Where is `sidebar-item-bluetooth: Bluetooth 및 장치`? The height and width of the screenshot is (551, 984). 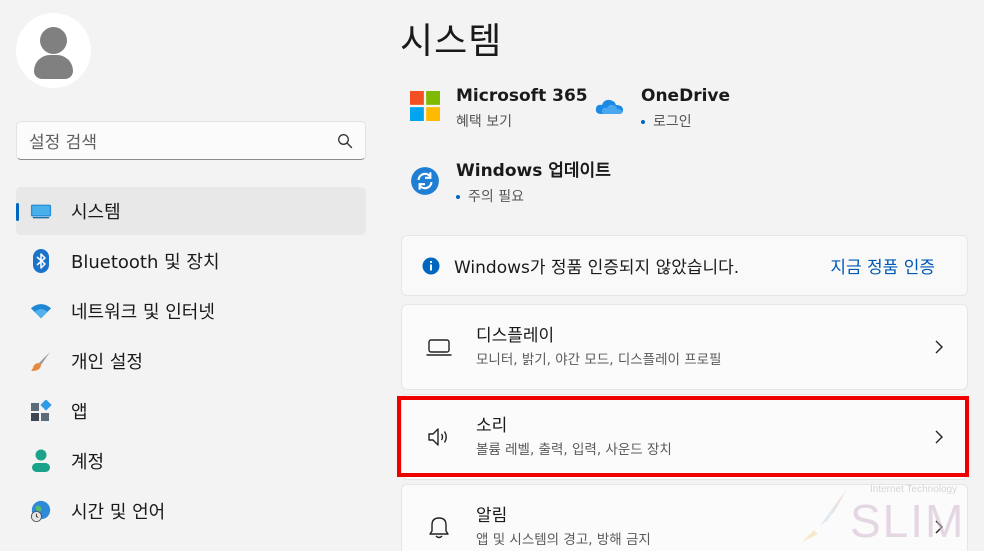
sidebar-item-bluetooth: Bluetooth 및 장치 is located at coordinates (191, 261).